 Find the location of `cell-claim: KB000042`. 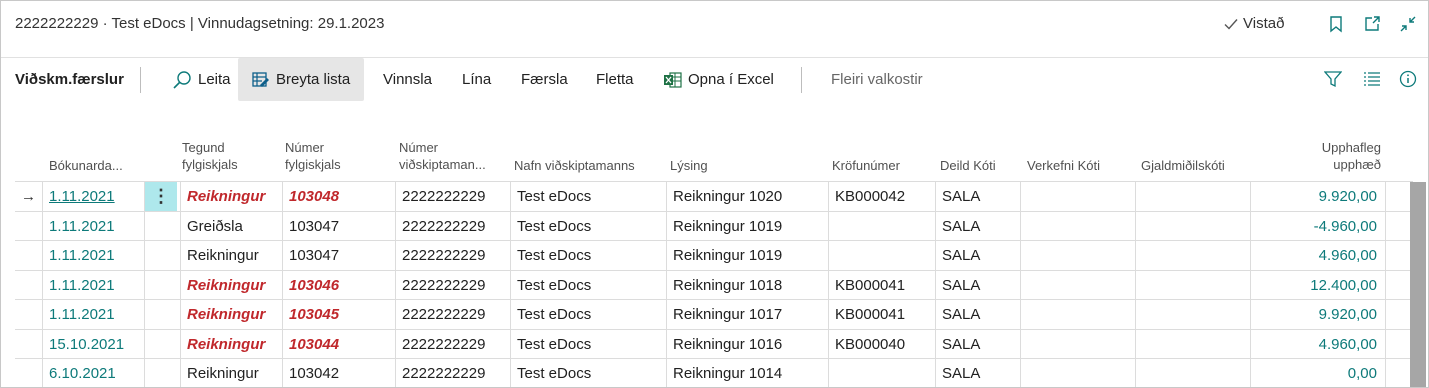

cell-claim: KB000042 is located at coordinates (881, 196).